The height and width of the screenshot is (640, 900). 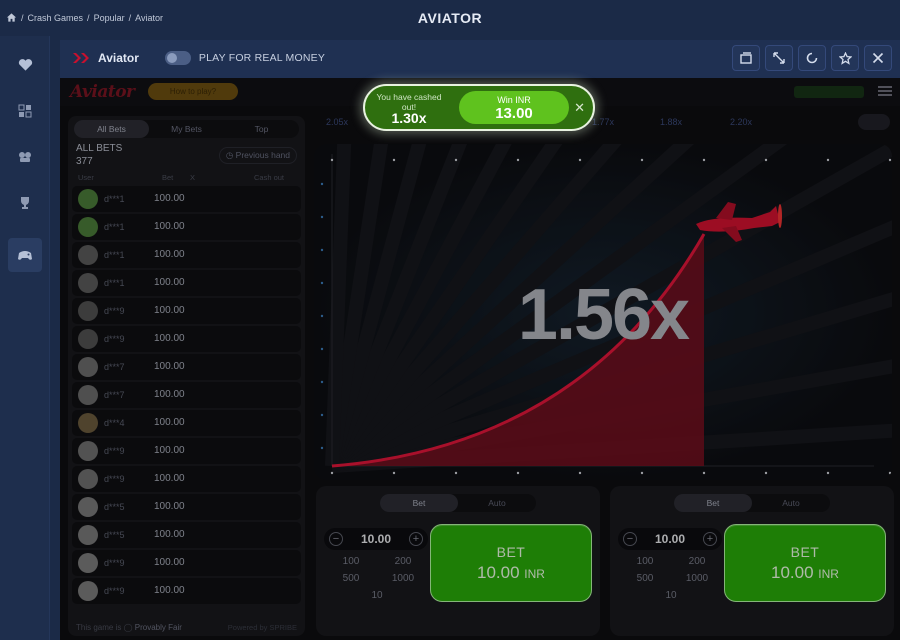 I want to click on tab-top: Top, so click(x=261, y=129).